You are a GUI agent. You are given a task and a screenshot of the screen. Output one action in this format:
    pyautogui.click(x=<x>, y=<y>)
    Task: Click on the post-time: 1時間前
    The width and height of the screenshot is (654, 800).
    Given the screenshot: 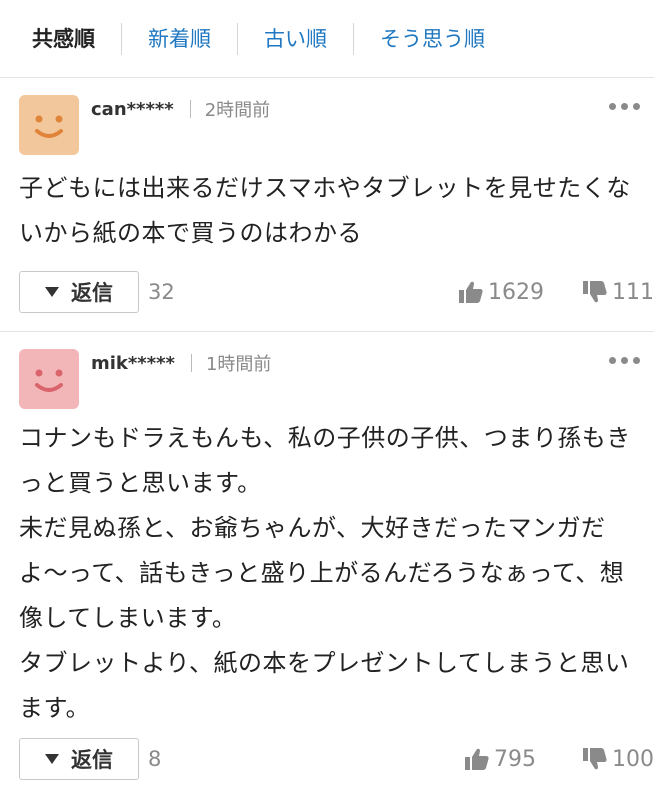 What is the action you would take?
    pyautogui.click(x=238, y=364)
    